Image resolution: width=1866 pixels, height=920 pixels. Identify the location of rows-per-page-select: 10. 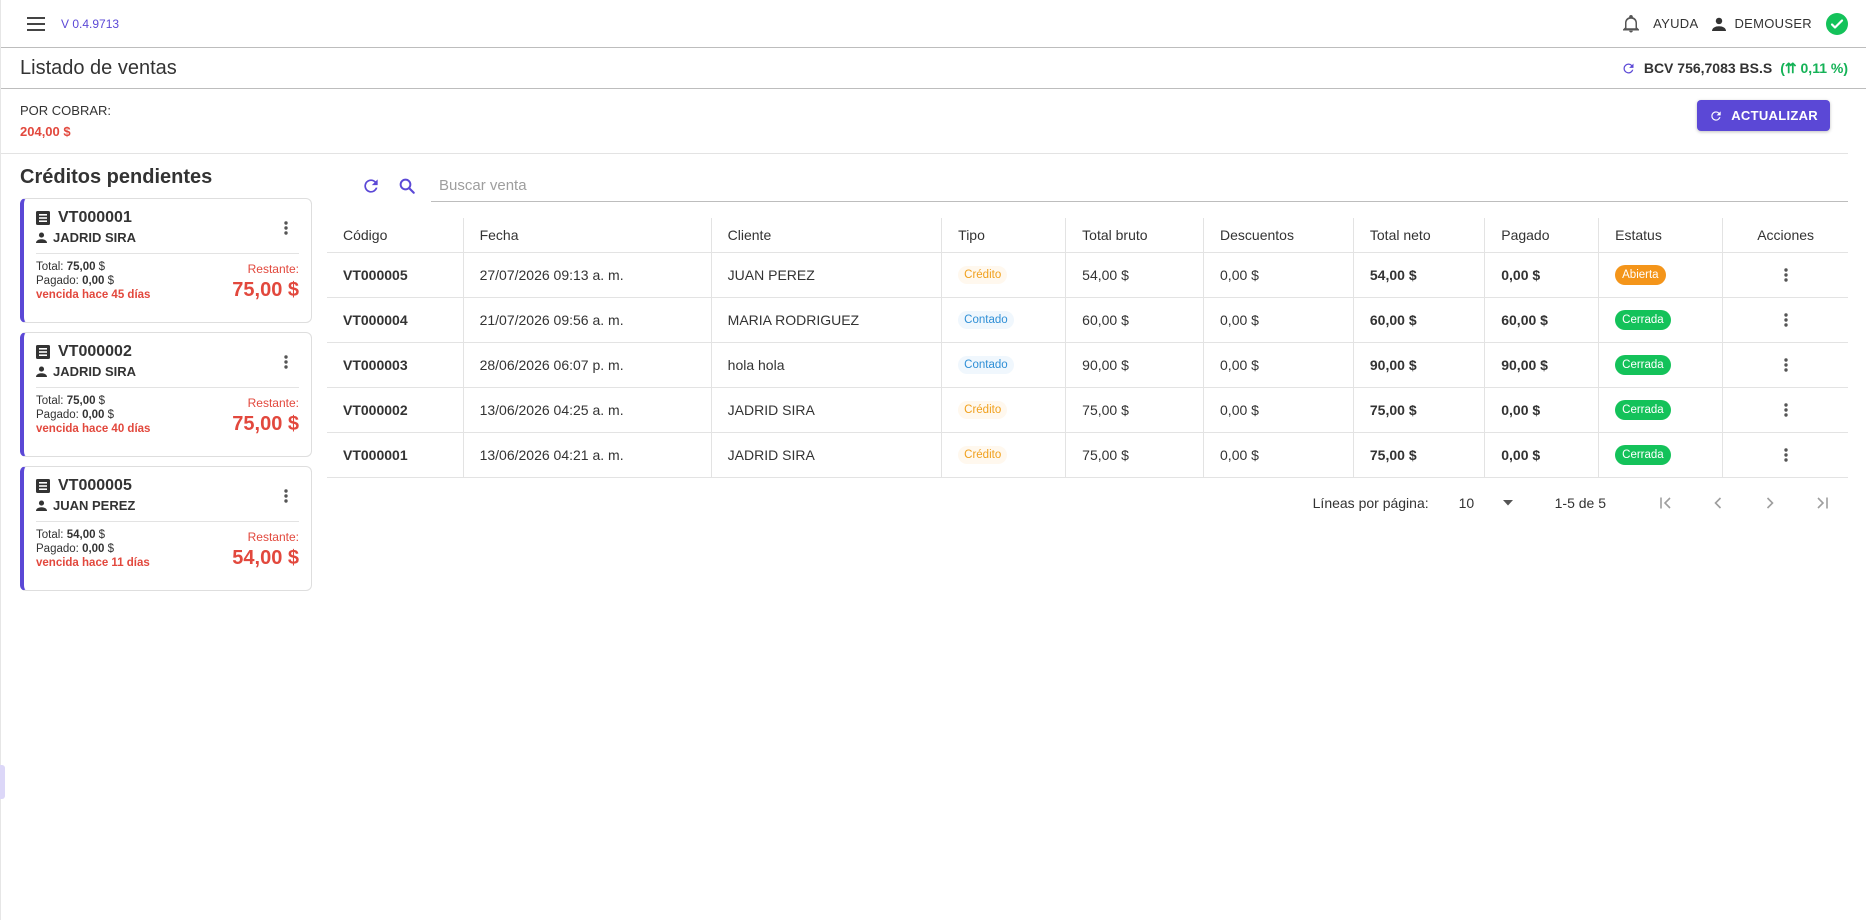
(1486, 503).